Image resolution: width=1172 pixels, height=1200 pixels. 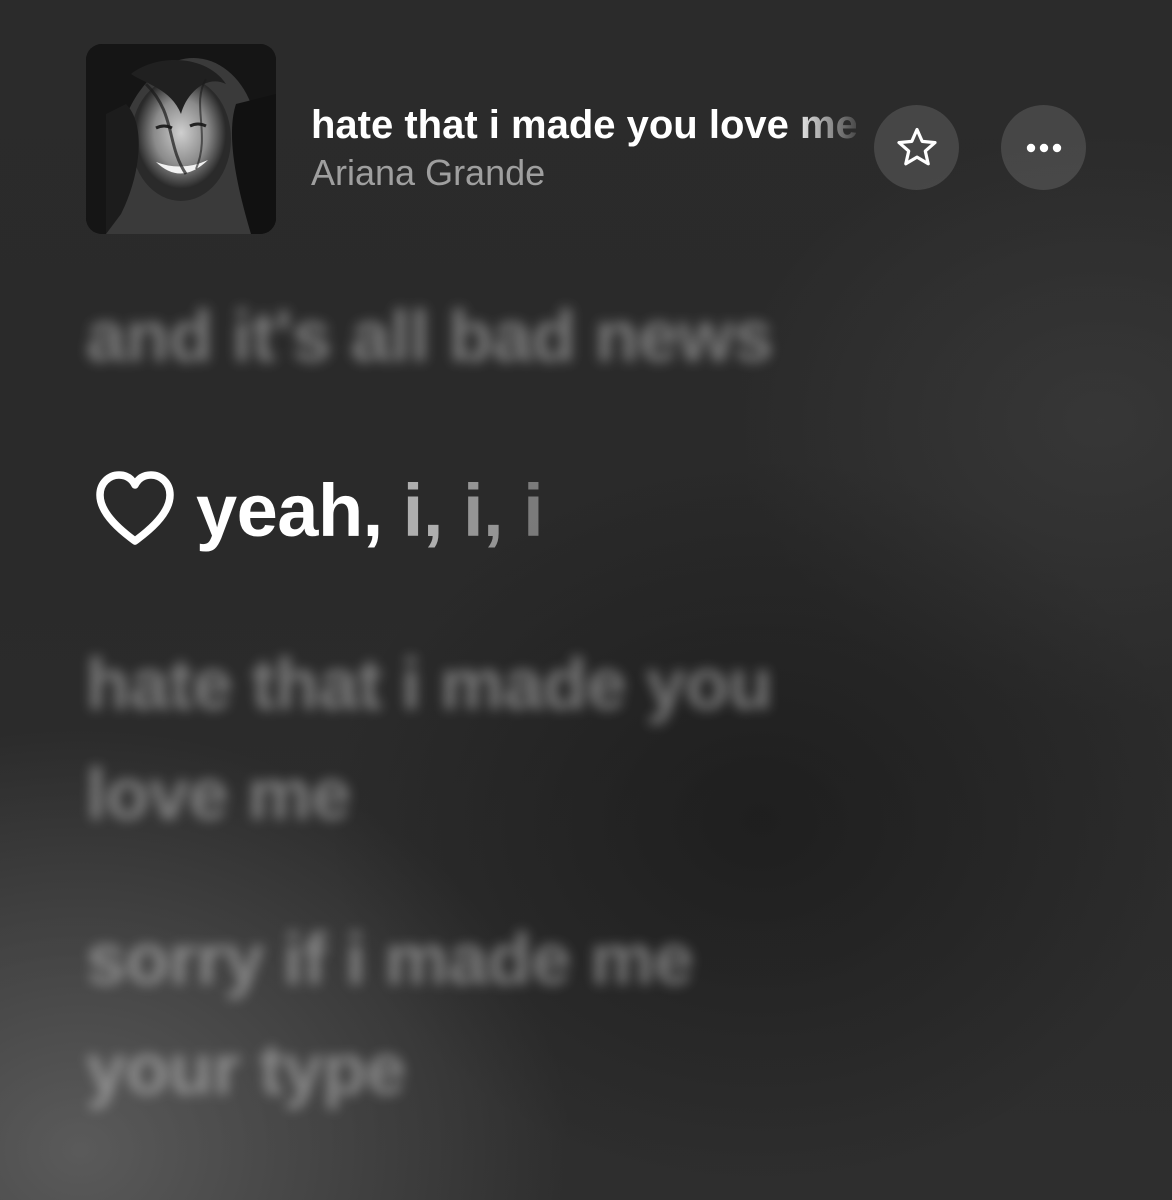 What do you see at coordinates (583, 125) in the screenshot?
I see `track-title: hate that i made you love me` at bounding box center [583, 125].